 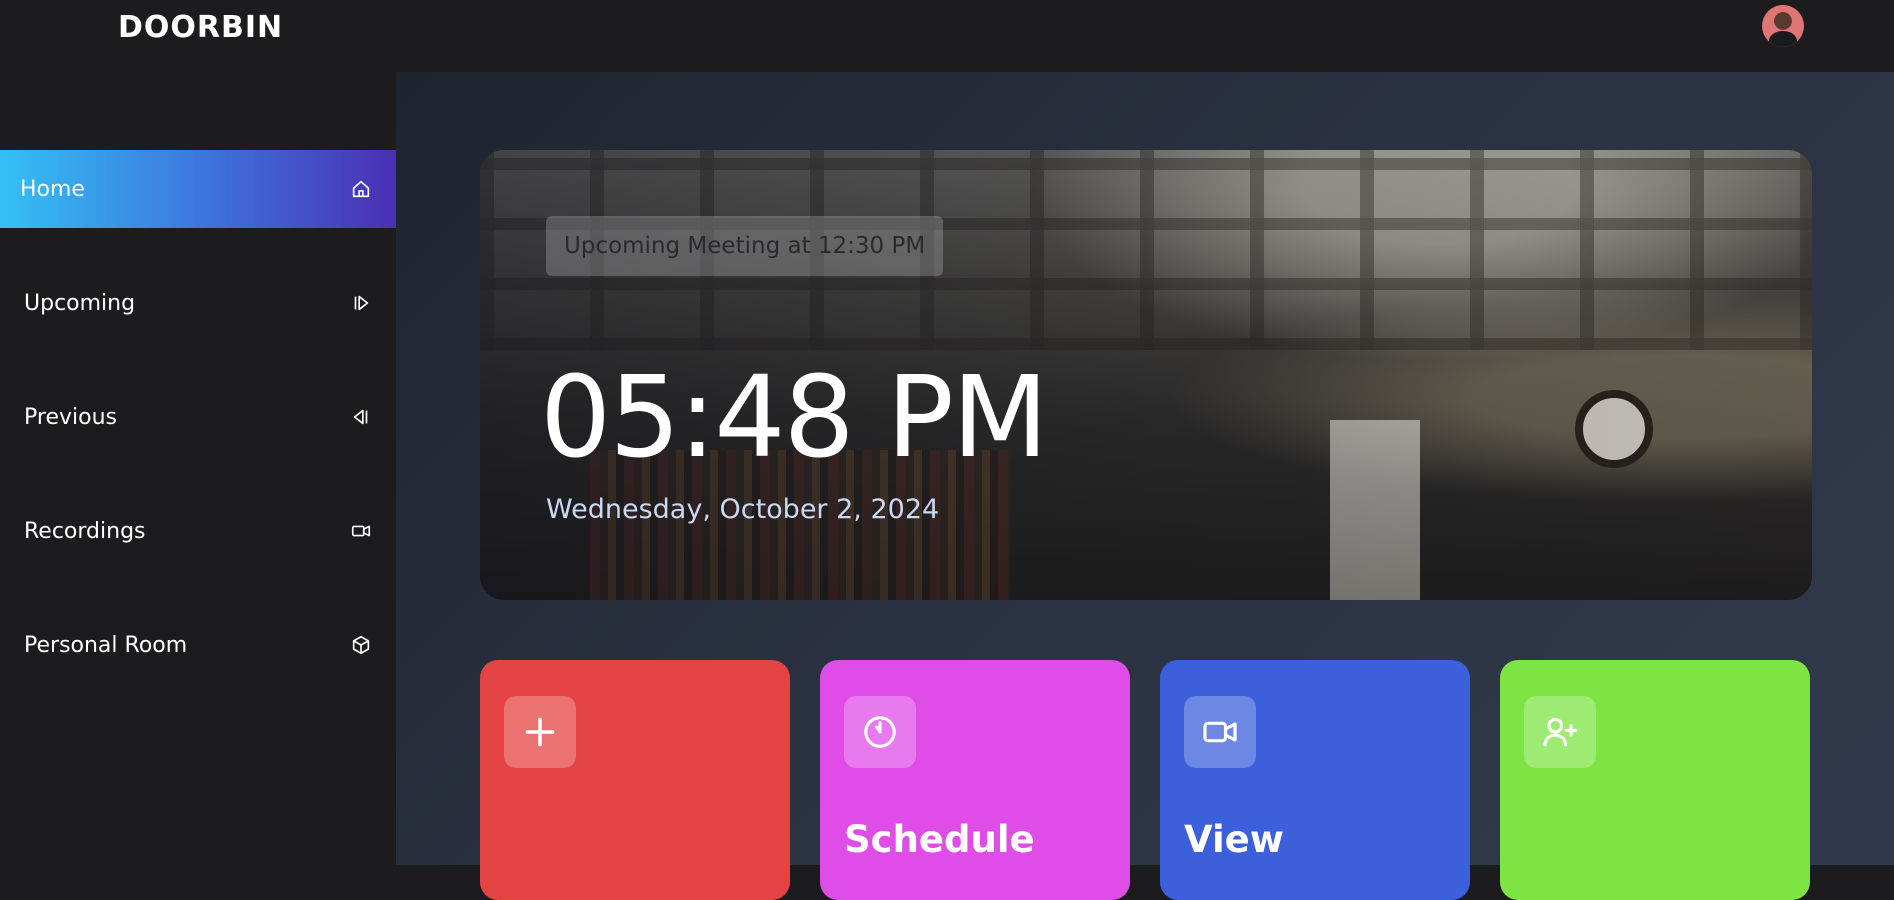 I want to click on top-bar: DOORBIN, so click(x=947, y=36).